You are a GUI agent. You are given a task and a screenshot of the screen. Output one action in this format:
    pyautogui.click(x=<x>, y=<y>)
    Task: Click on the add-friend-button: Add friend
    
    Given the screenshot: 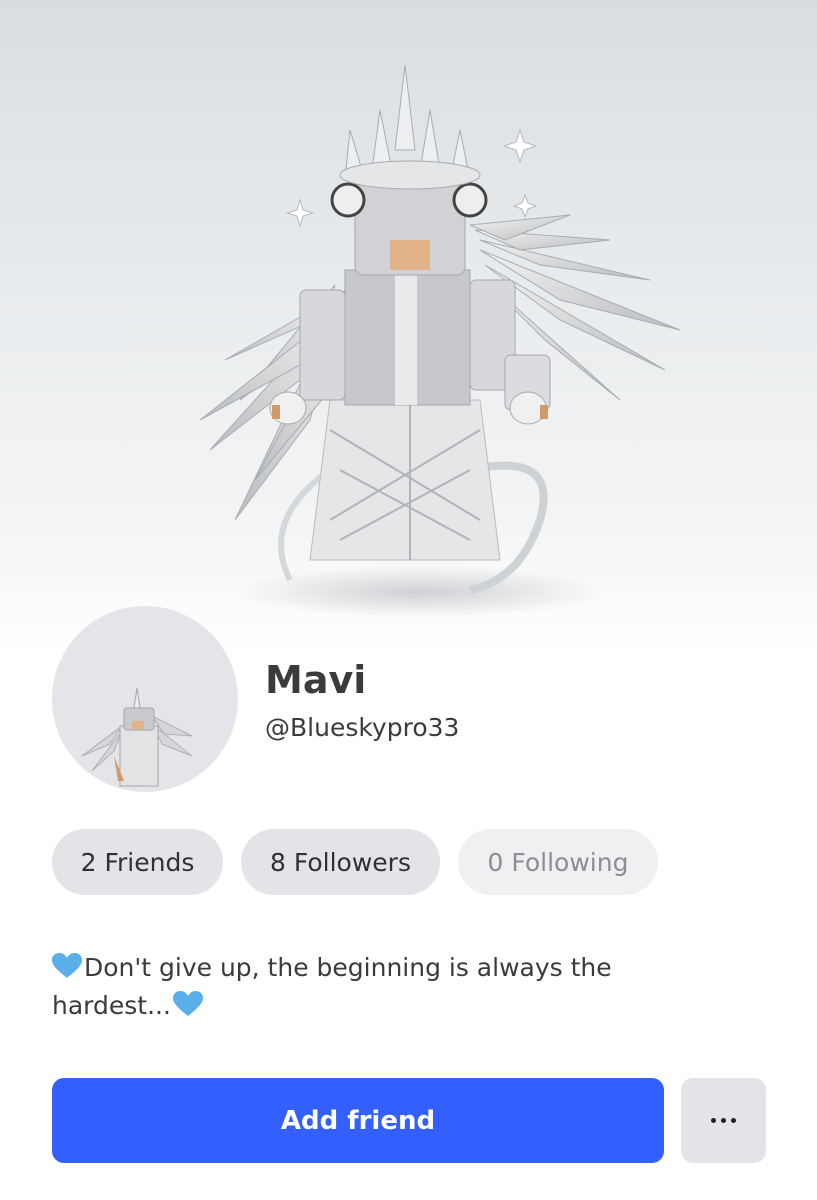 What is the action you would take?
    pyautogui.click(x=358, y=1120)
    